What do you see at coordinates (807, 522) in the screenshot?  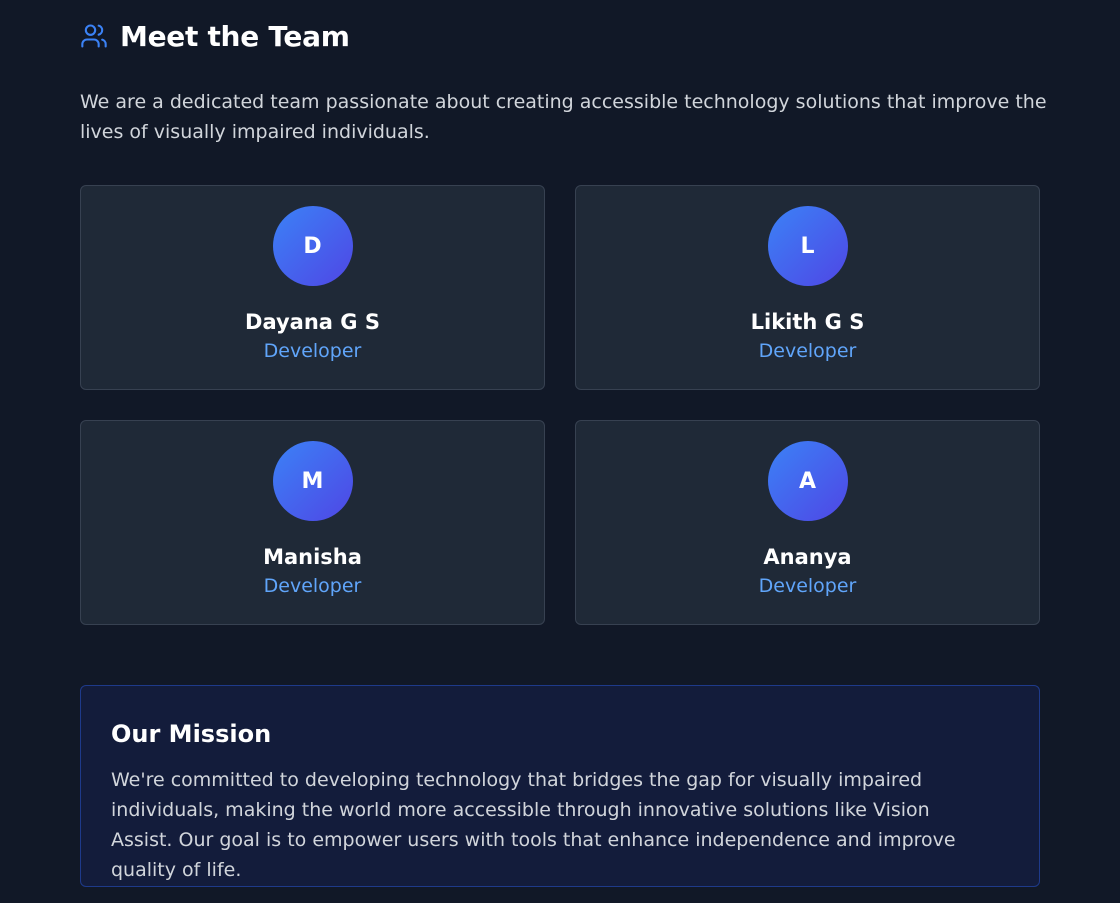 I see `team-member-card: A Ananya Developer` at bounding box center [807, 522].